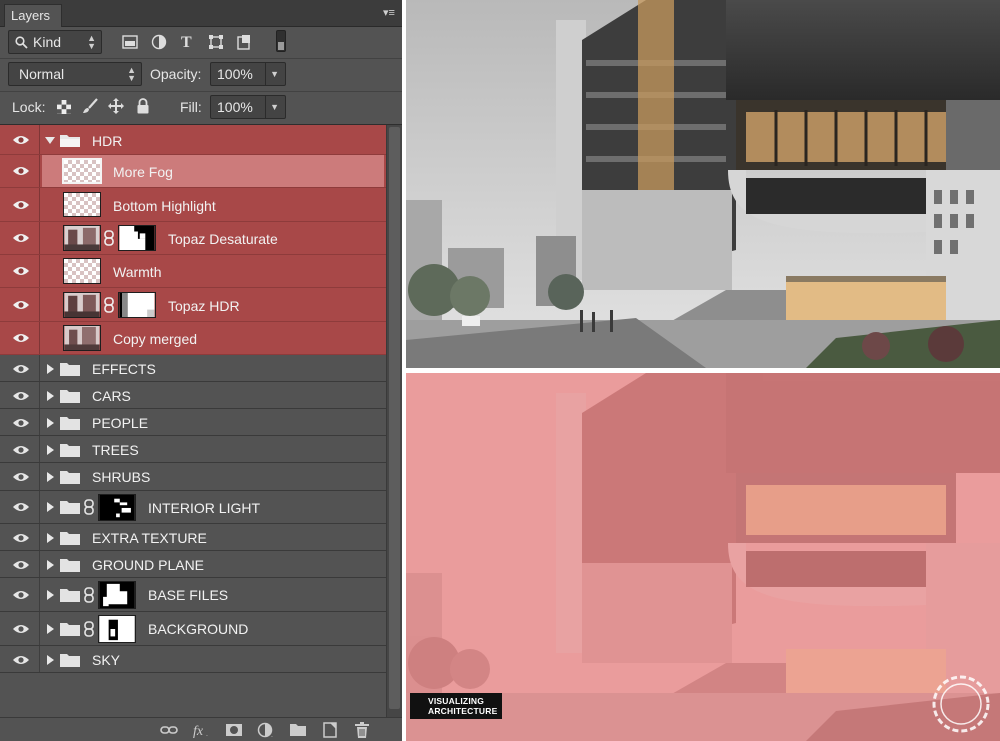 The width and height of the screenshot is (1000, 741). Describe the element at coordinates (90, 106) in the screenshot. I see `lock-pixels-brush-icon` at that location.